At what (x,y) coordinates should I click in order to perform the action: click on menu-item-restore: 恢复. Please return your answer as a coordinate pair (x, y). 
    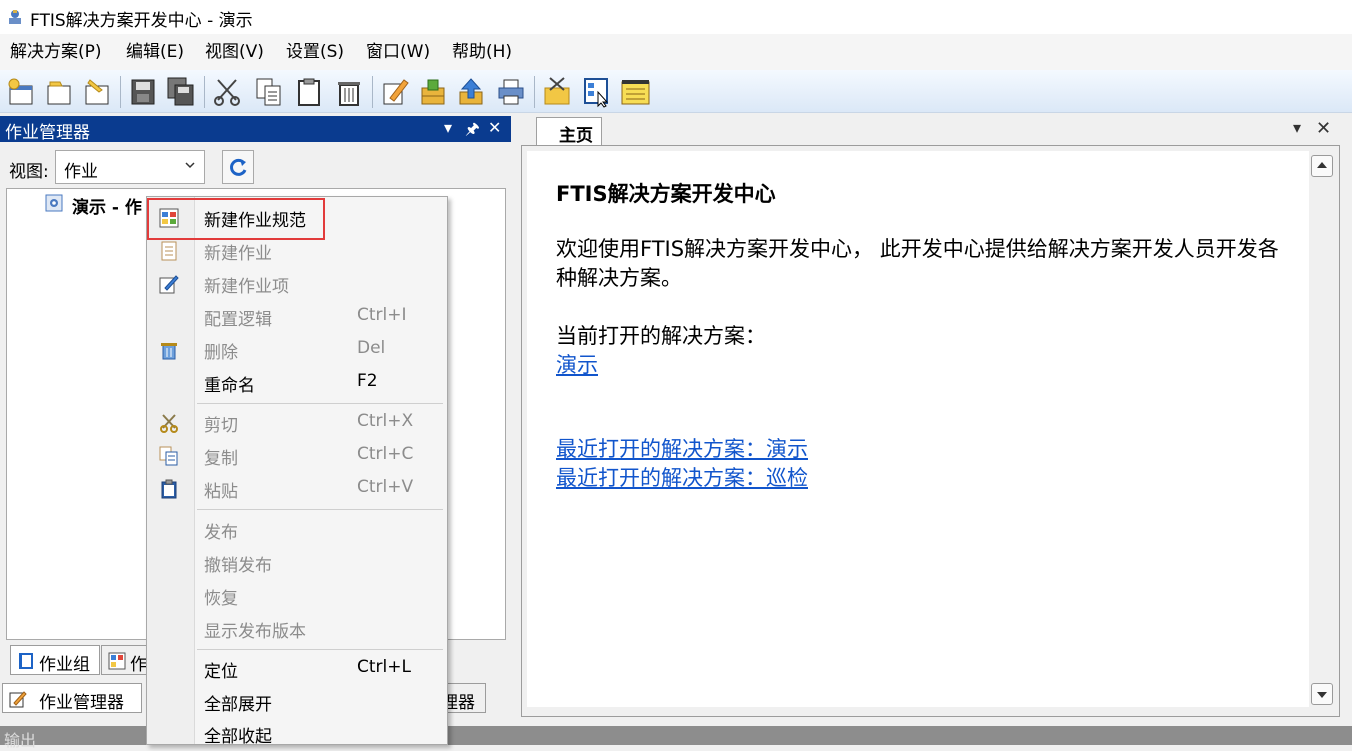
    Looking at the image, I should click on (297, 595).